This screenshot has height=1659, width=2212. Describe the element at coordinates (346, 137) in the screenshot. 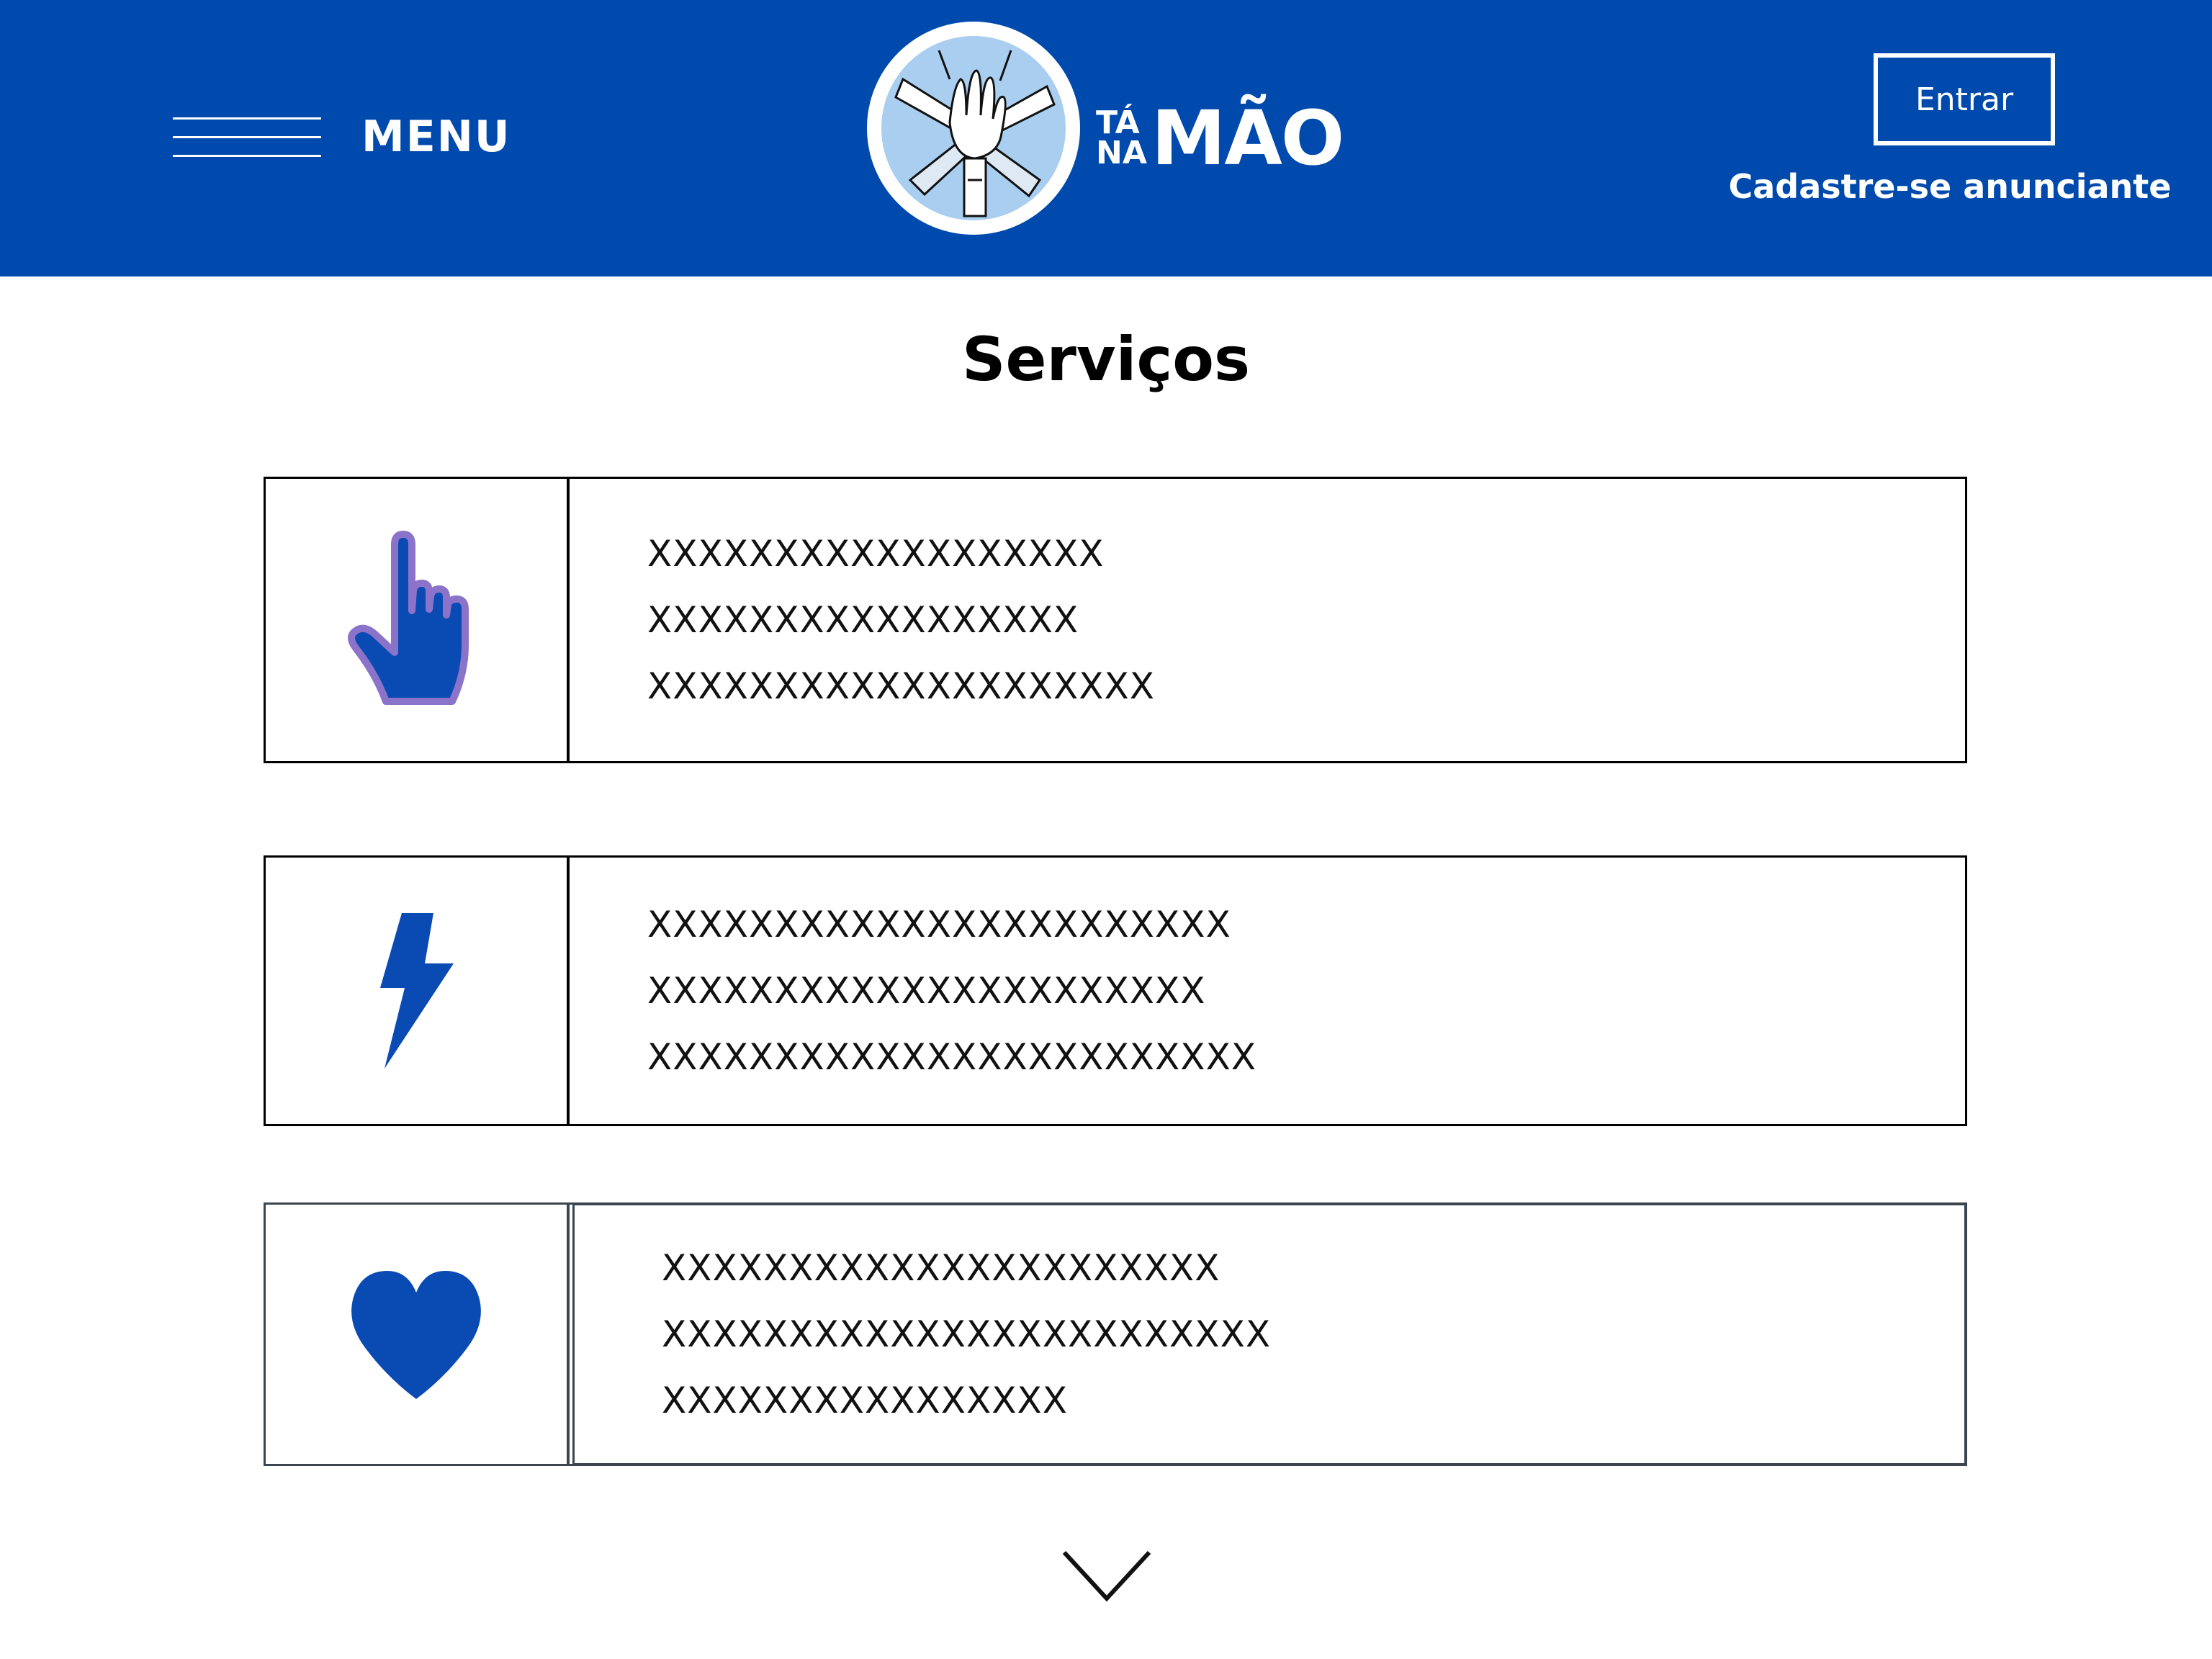

I see `menu-button: MENU` at that location.